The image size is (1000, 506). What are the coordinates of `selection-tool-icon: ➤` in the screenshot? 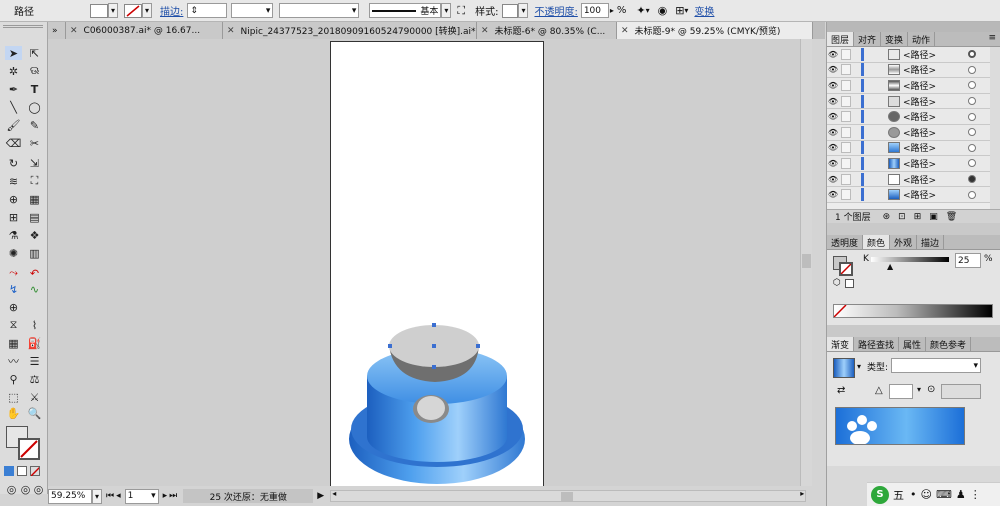 It's located at (13, 53).